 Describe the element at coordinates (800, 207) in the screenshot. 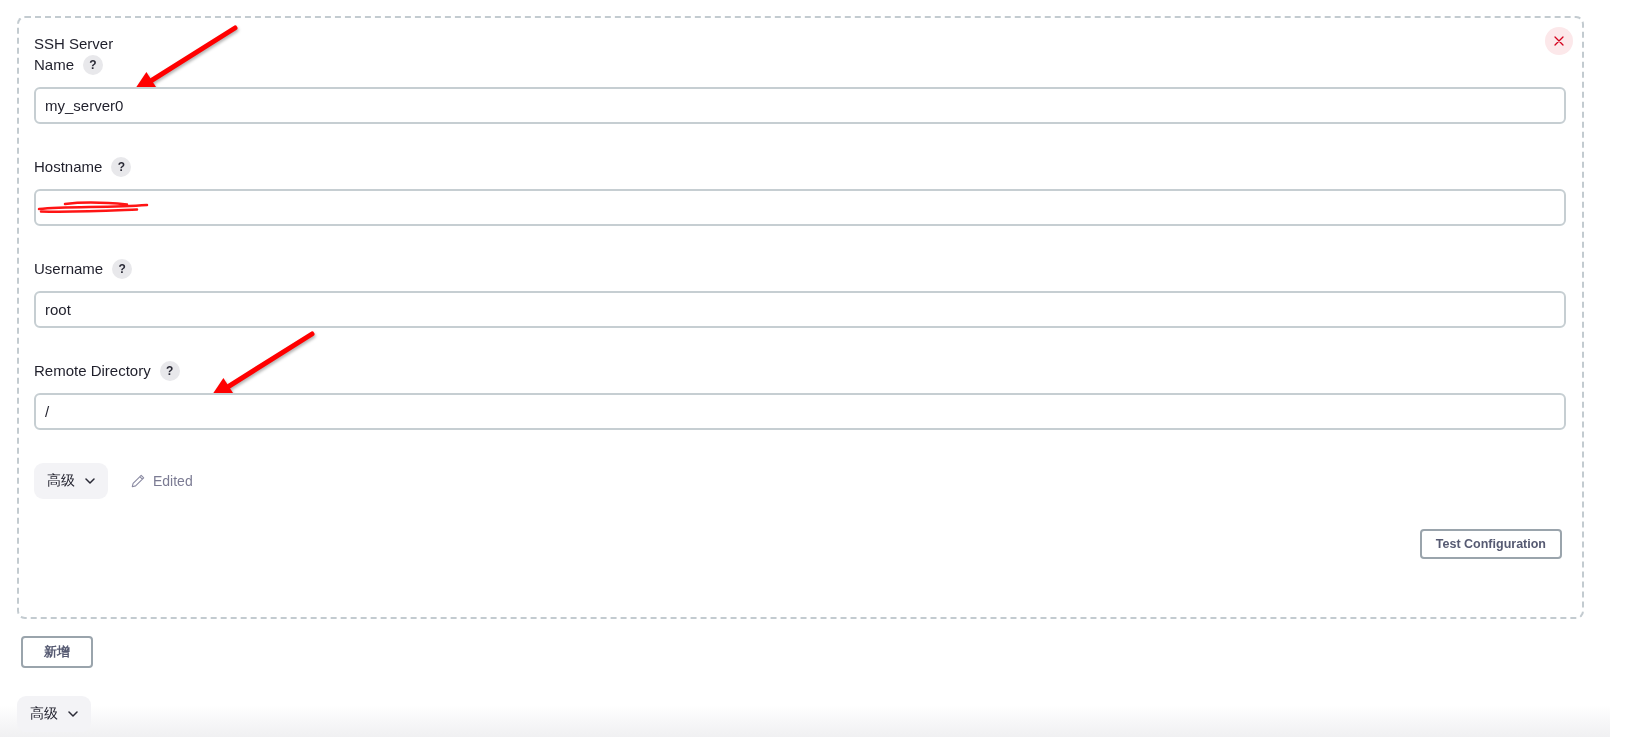

I see `text-input` at that location.